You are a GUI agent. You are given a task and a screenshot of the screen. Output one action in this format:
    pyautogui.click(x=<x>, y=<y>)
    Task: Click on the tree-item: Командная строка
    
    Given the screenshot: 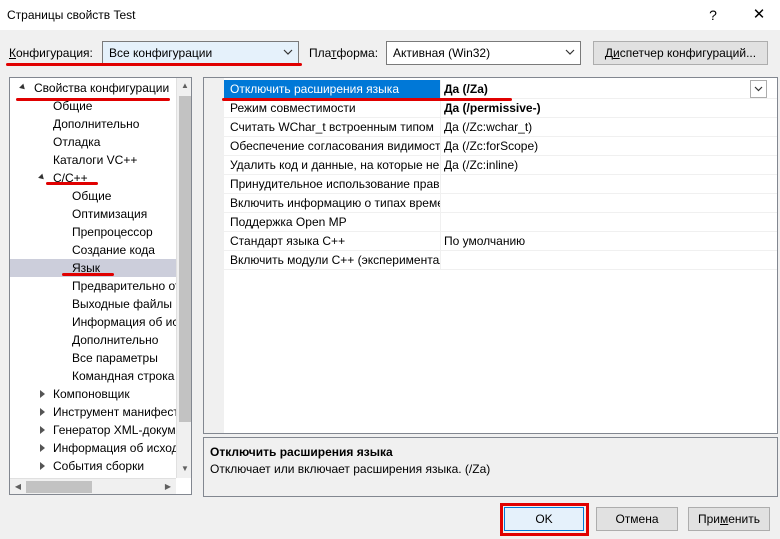 What is the action you would take?
    pyautogui.click(x=93, y=376)
    